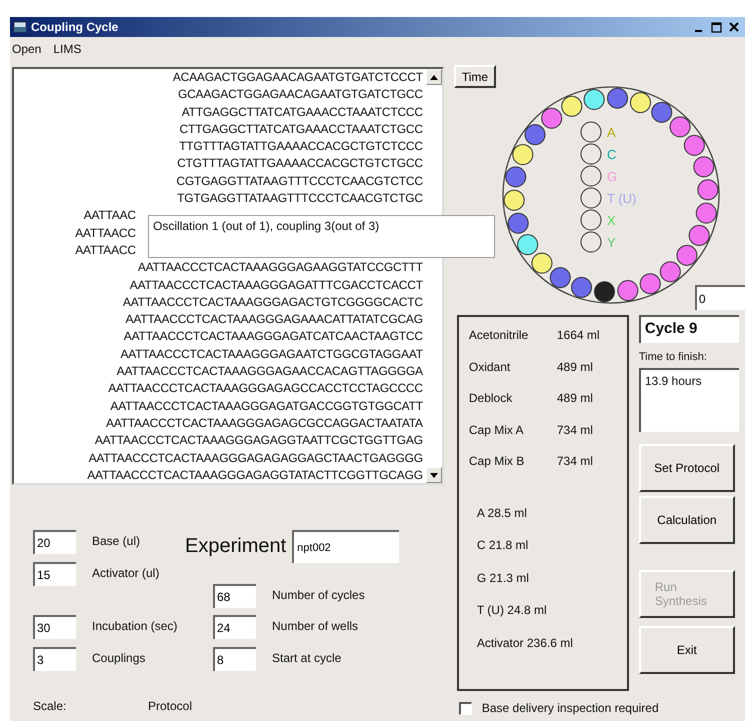 The image size is (745, 721). I want to click on sequence-row: AATTAACCCTCACTAAAGGGAGAGGTATACTTCGGTTGCAGG, so click(218, 474).